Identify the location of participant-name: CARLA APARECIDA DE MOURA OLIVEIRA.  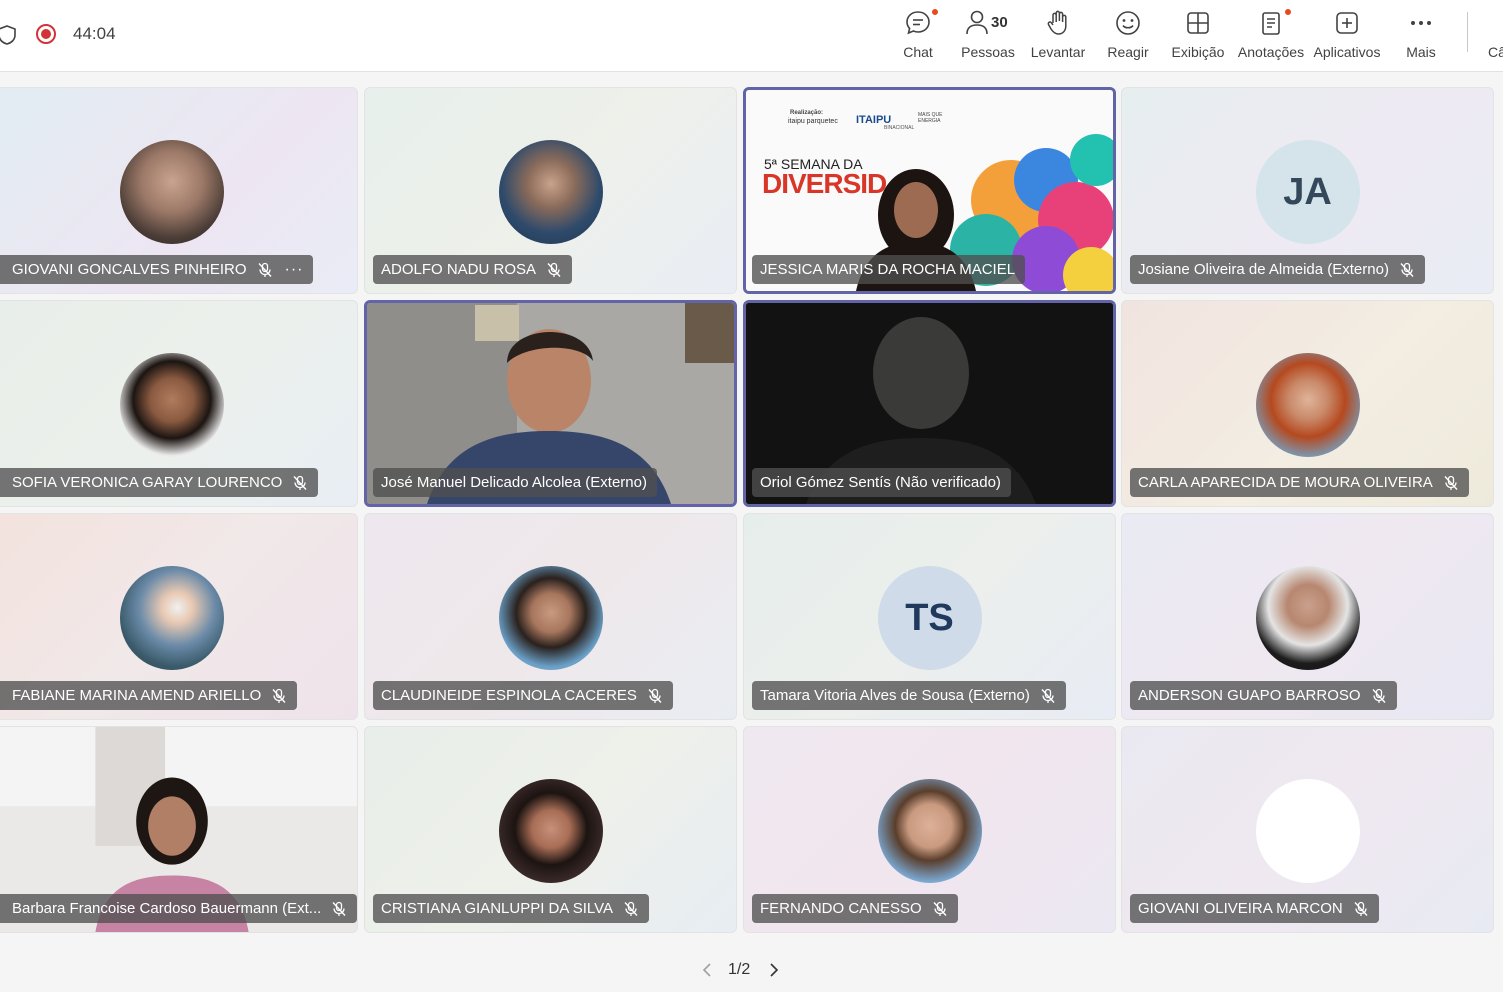
(1285, 482).